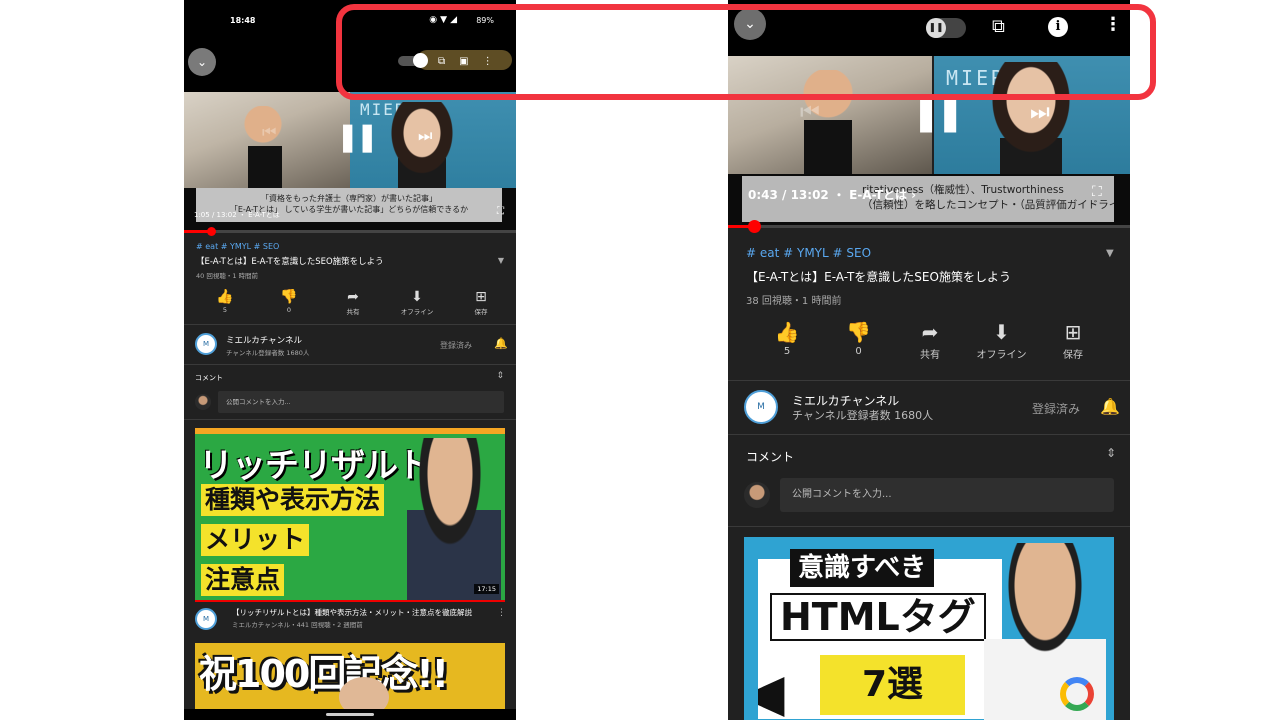 Image resolution: width=1280 pixels, height=720 pixels. I want to click on next-video-thumbnail: 意識すべき HTMLタグ 7選, so click(929, 628).